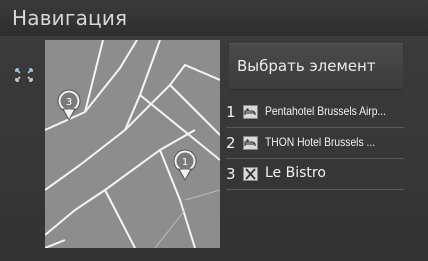 The width and height of the screenshot is (428, 261). I want to click on list-item-label: Le Bistro, so click(295, 173).